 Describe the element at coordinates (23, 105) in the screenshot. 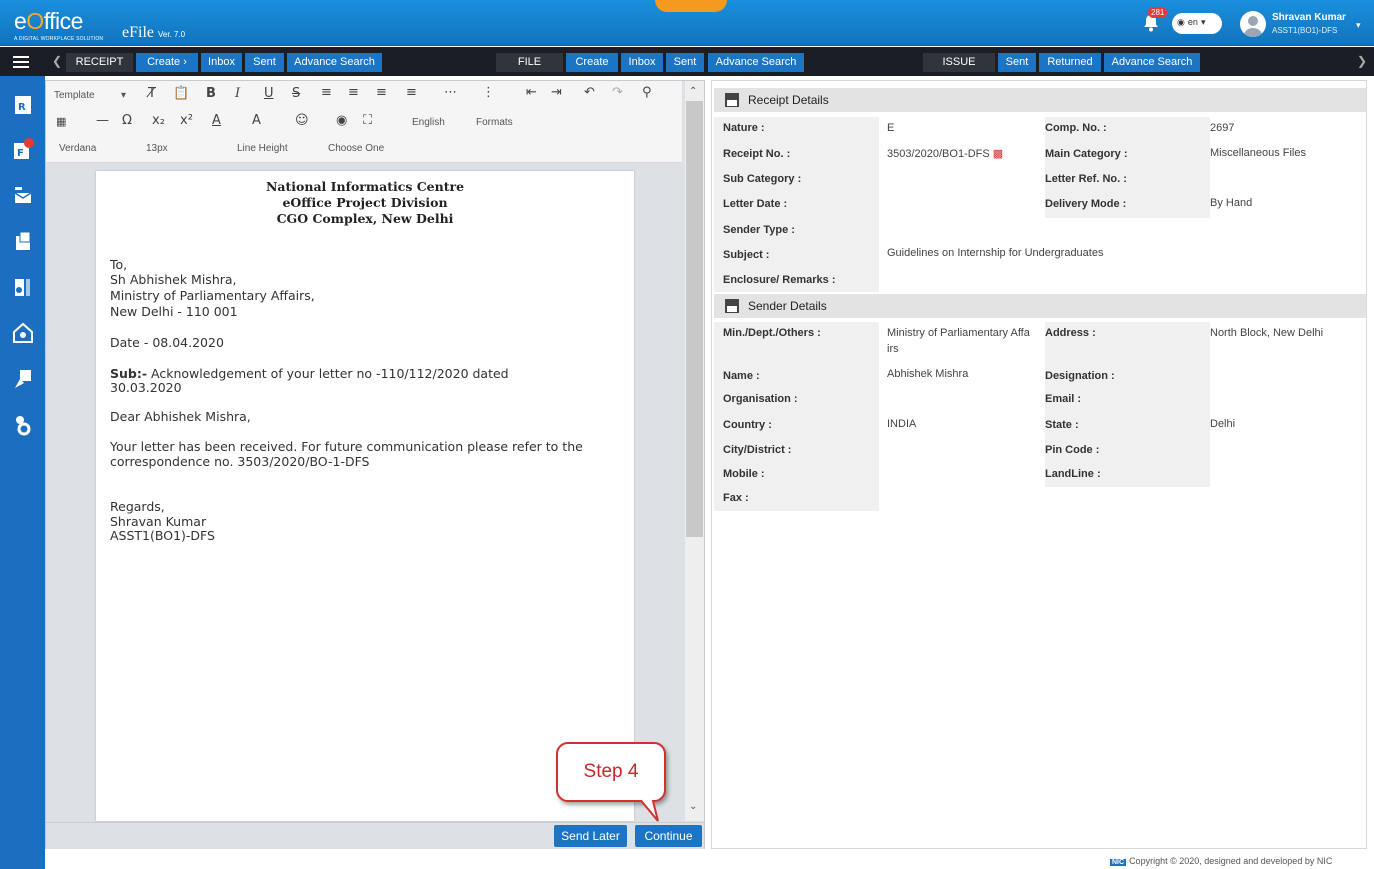

I see `receipt-module-icon: R` at that location.